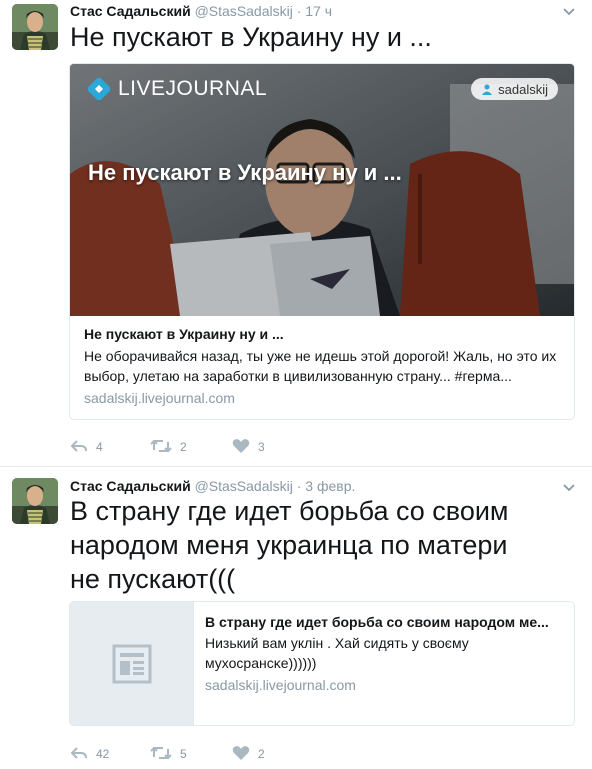  I want to click on card-thumbnail, so click(132, 663).